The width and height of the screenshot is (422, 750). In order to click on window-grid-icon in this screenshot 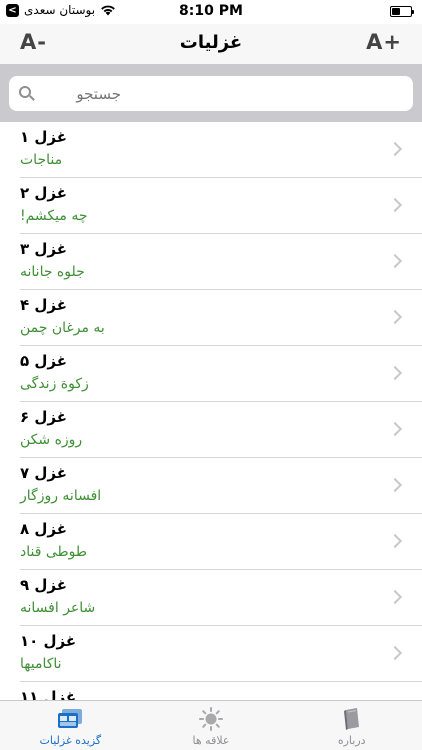, I will do `click(70, 718)`.